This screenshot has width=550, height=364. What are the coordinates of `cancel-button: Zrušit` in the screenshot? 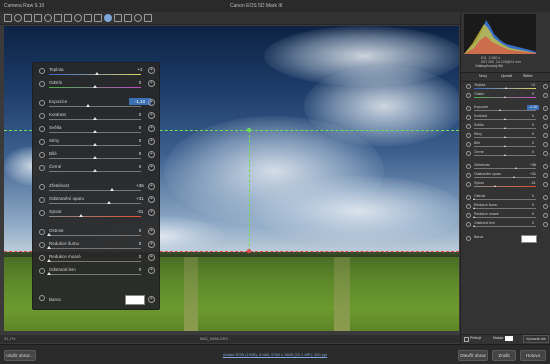 It's located at (504, 355).